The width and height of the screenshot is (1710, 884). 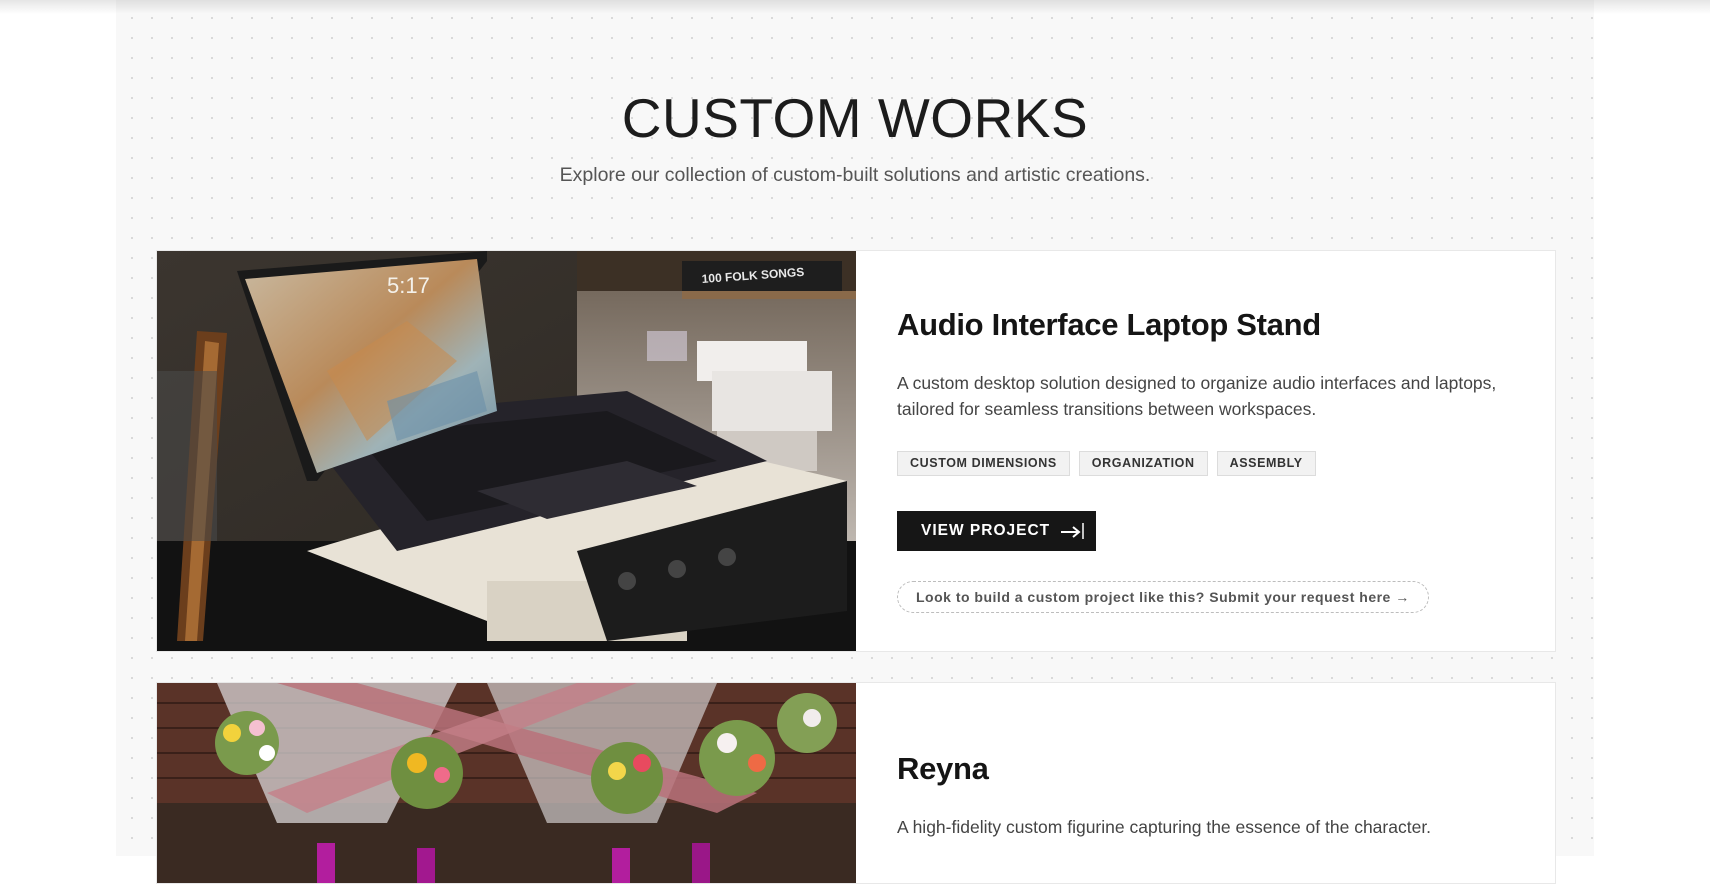 What do you see at coordinates (408, 285) in the screenshot?
I see `laptop-screen-clock: 5:17` at bounding box center [408, 285].